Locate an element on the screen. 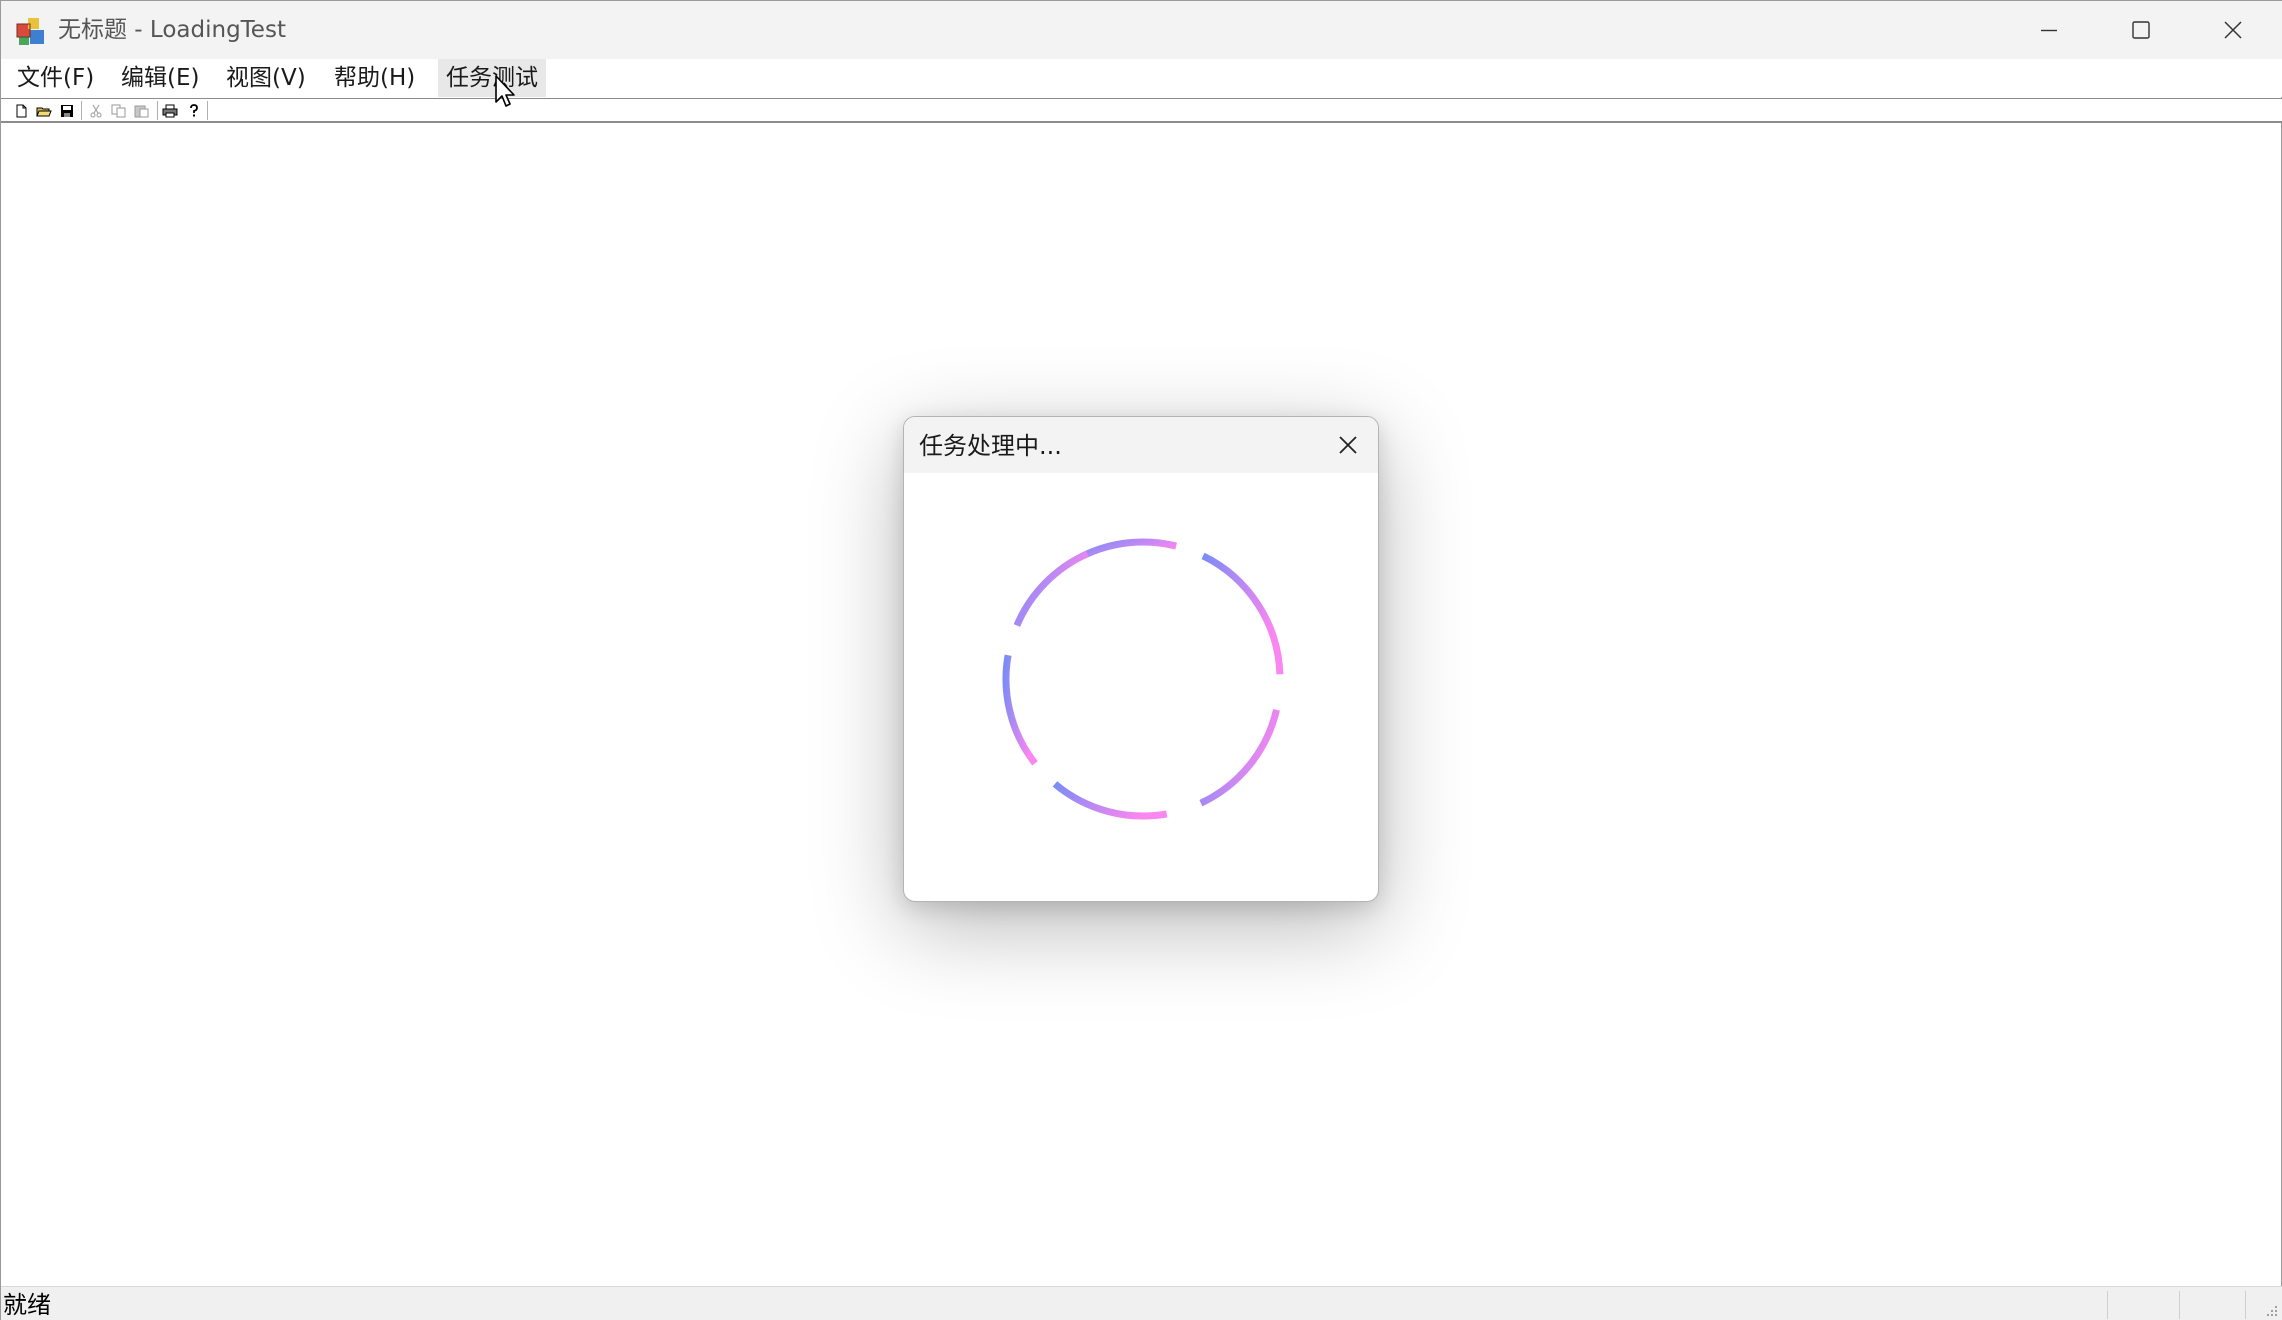 The image size is (2282, 1320). app-icon is located at coordinates (30, 31).